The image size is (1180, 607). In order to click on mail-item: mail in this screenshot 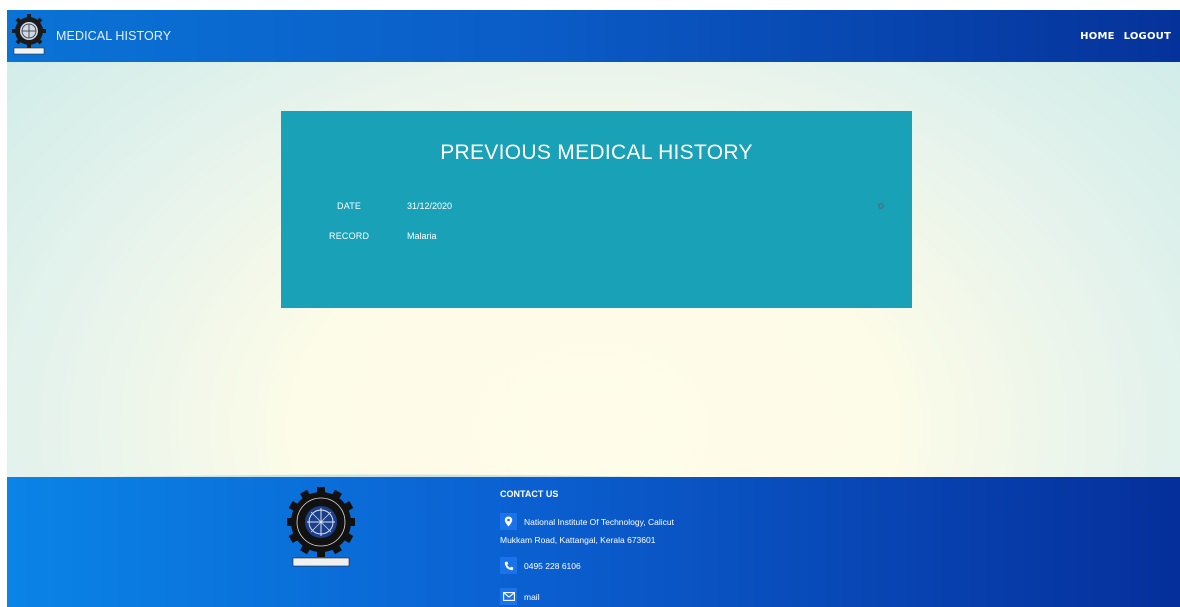, I will do `click(520, 596)`.